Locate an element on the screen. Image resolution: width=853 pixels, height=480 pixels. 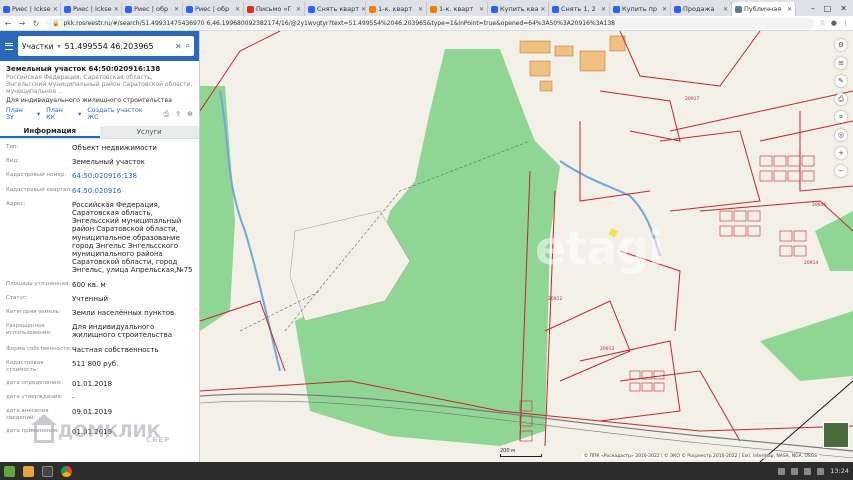
print-map-icon: ⎙ is located at coordinates (841, 99).